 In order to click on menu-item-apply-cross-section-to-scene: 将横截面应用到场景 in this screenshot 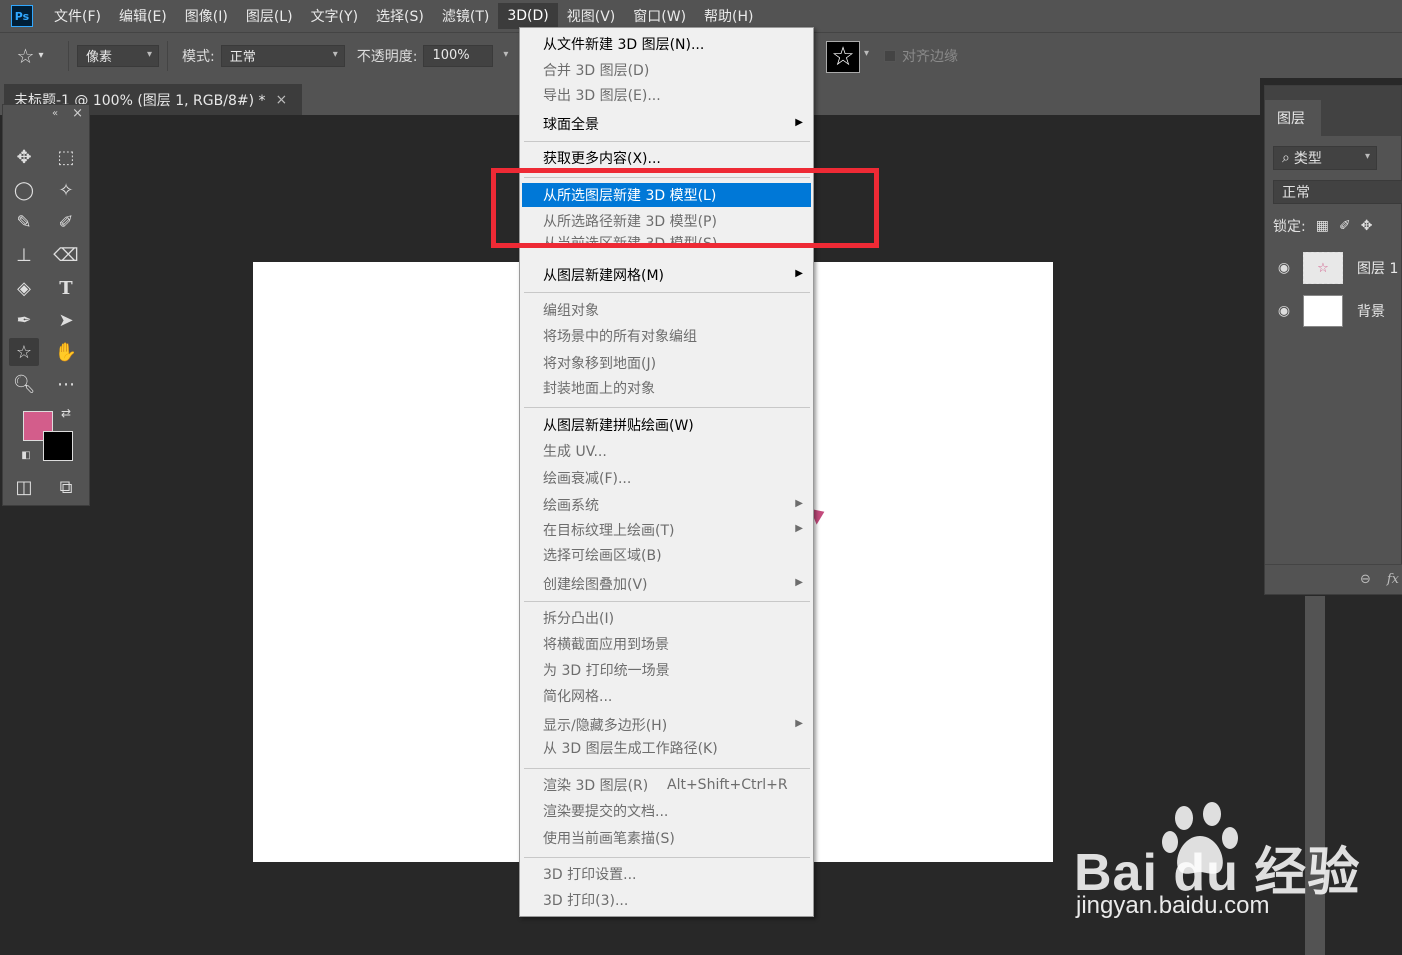, I will do `click(666, 644)`.